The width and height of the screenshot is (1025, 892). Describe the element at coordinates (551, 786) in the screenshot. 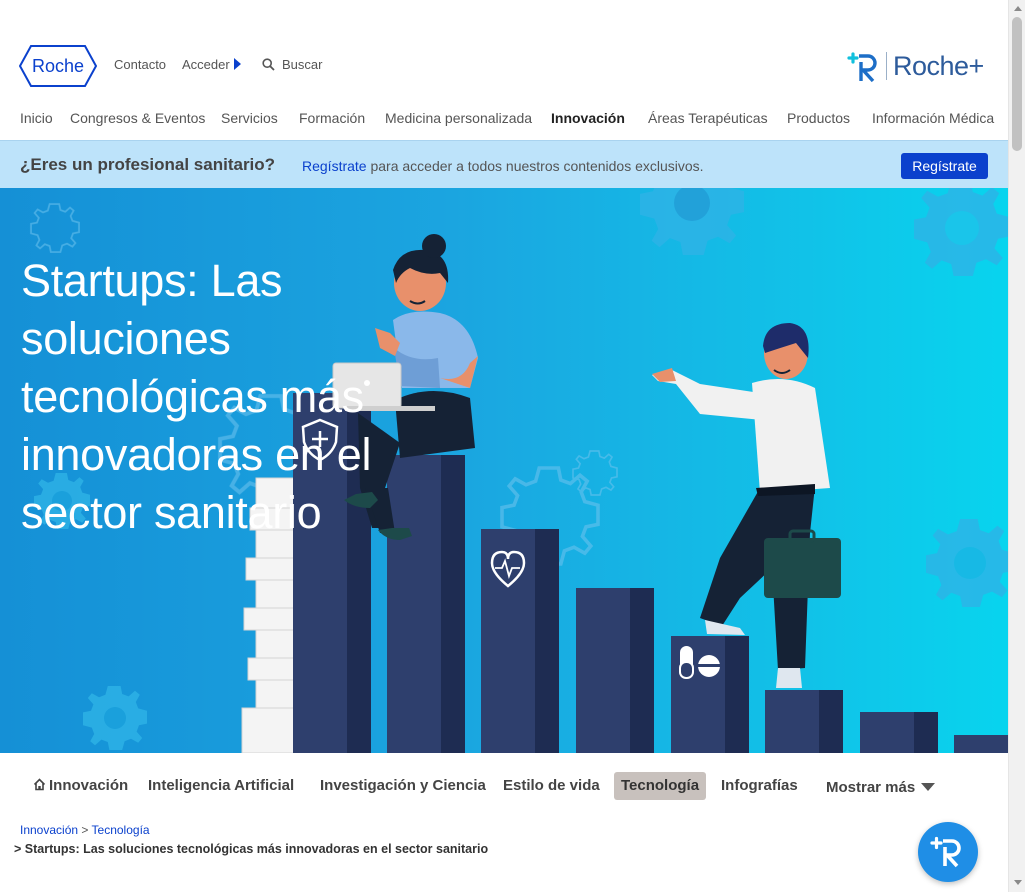

I see `category-estilo-de-vida: Estilo de vida` at that location.